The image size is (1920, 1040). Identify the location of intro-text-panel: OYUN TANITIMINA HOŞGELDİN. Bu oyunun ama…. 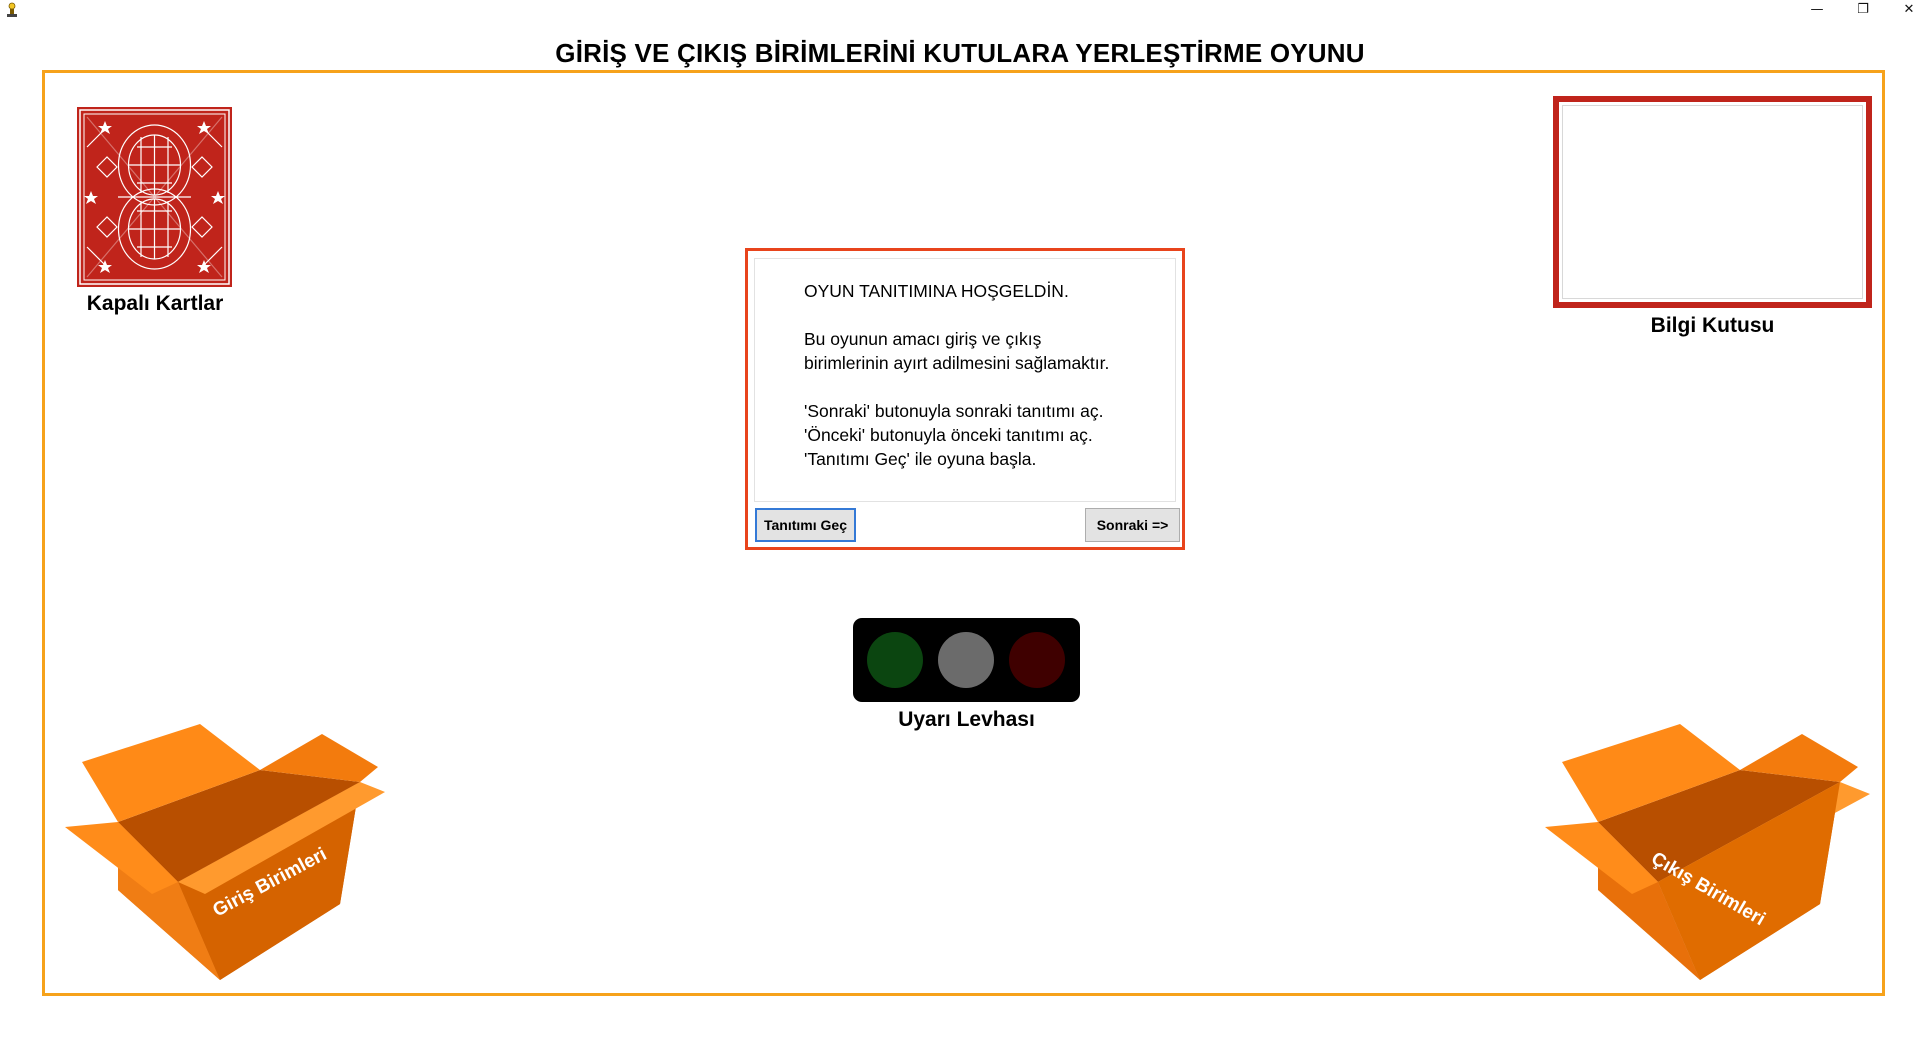
(965, 380).